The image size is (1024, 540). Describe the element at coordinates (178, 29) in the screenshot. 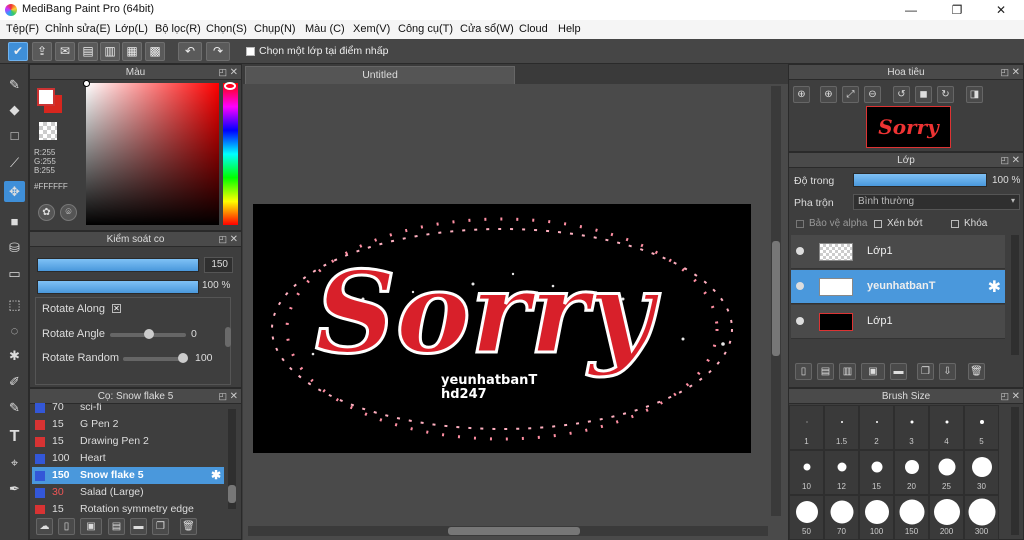

I see `menu-filter: Bộ lọc(R)` at that location.